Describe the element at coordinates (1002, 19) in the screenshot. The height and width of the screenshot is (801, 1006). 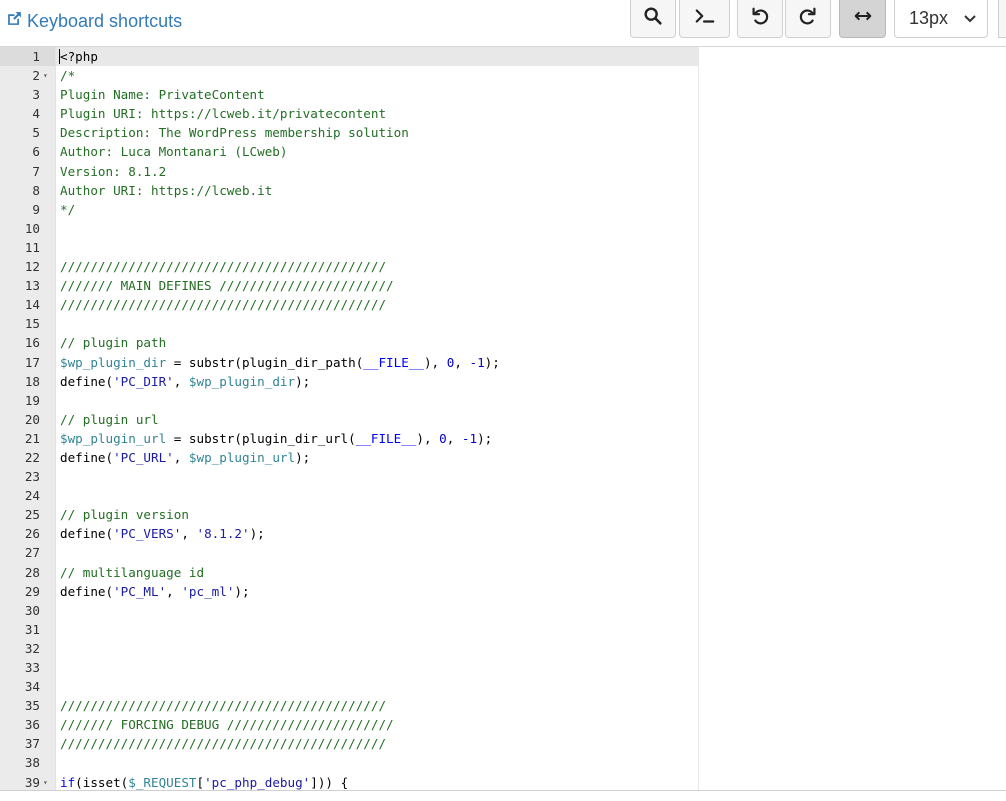
I see `more-options-button` at that location.